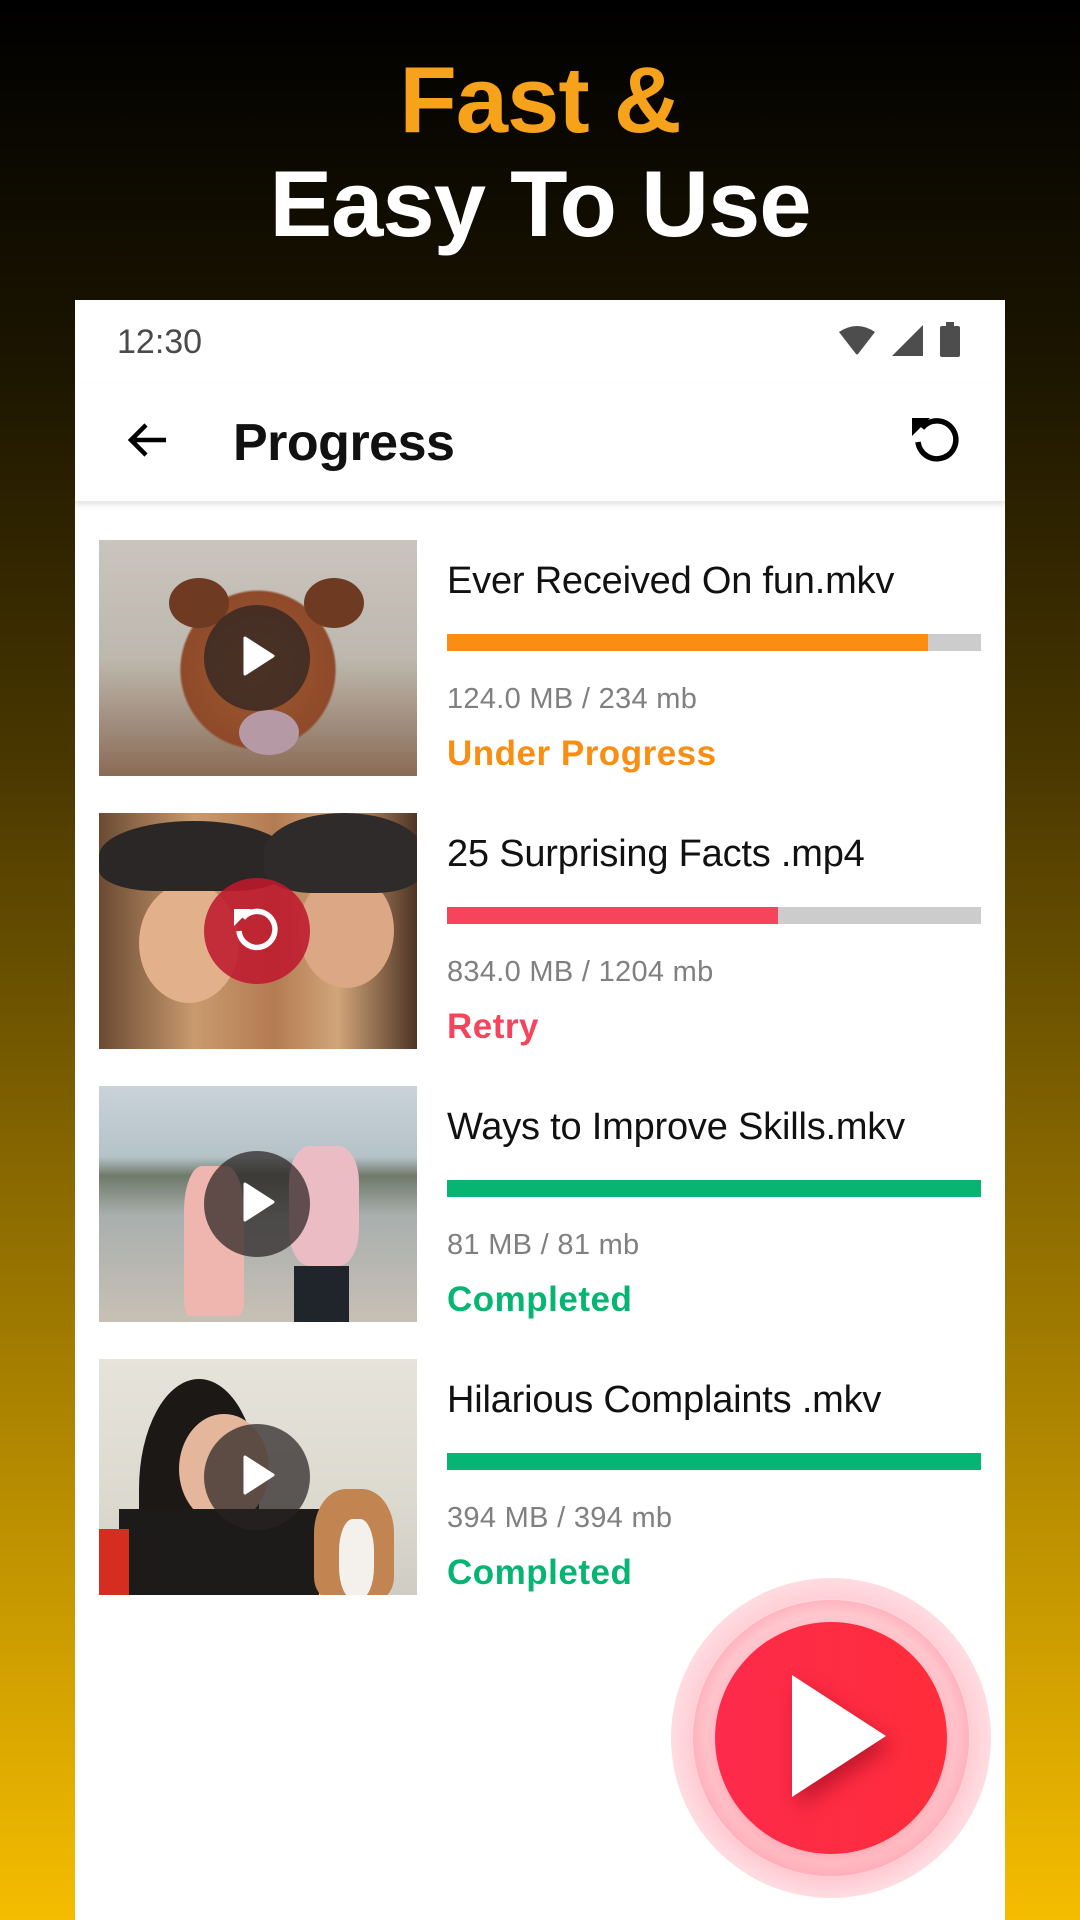 The image size is (1080, 1920). I want to click on file-size: 834.0 MB / 1204 mb, so click(580, 972).